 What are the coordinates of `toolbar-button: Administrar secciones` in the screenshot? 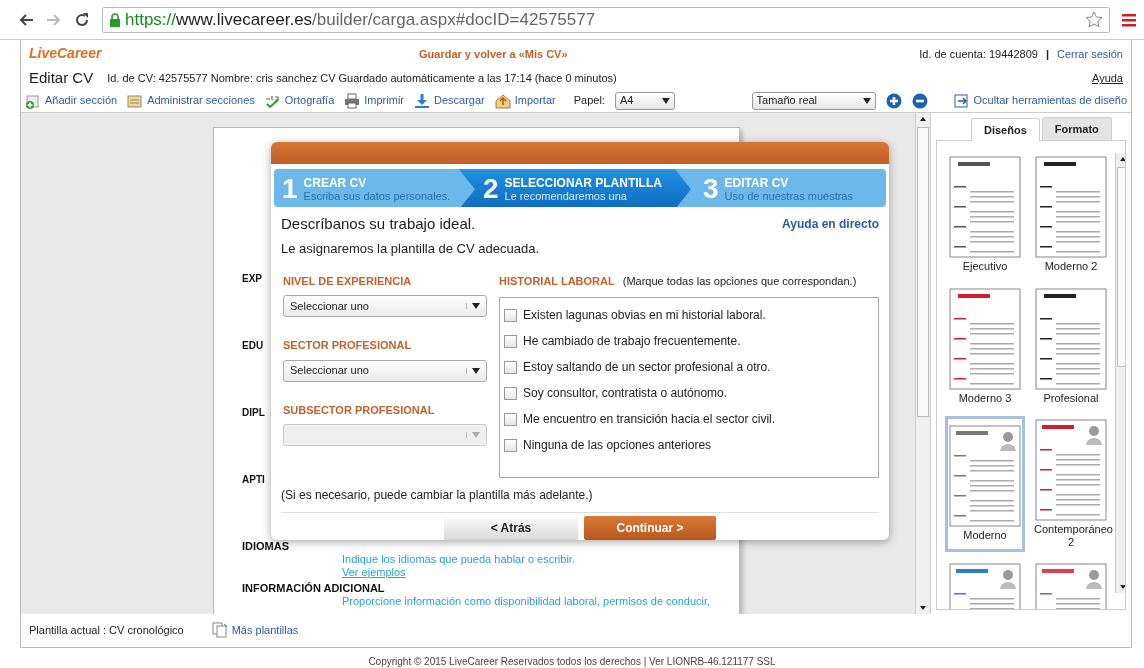 It's located at (191, 100).